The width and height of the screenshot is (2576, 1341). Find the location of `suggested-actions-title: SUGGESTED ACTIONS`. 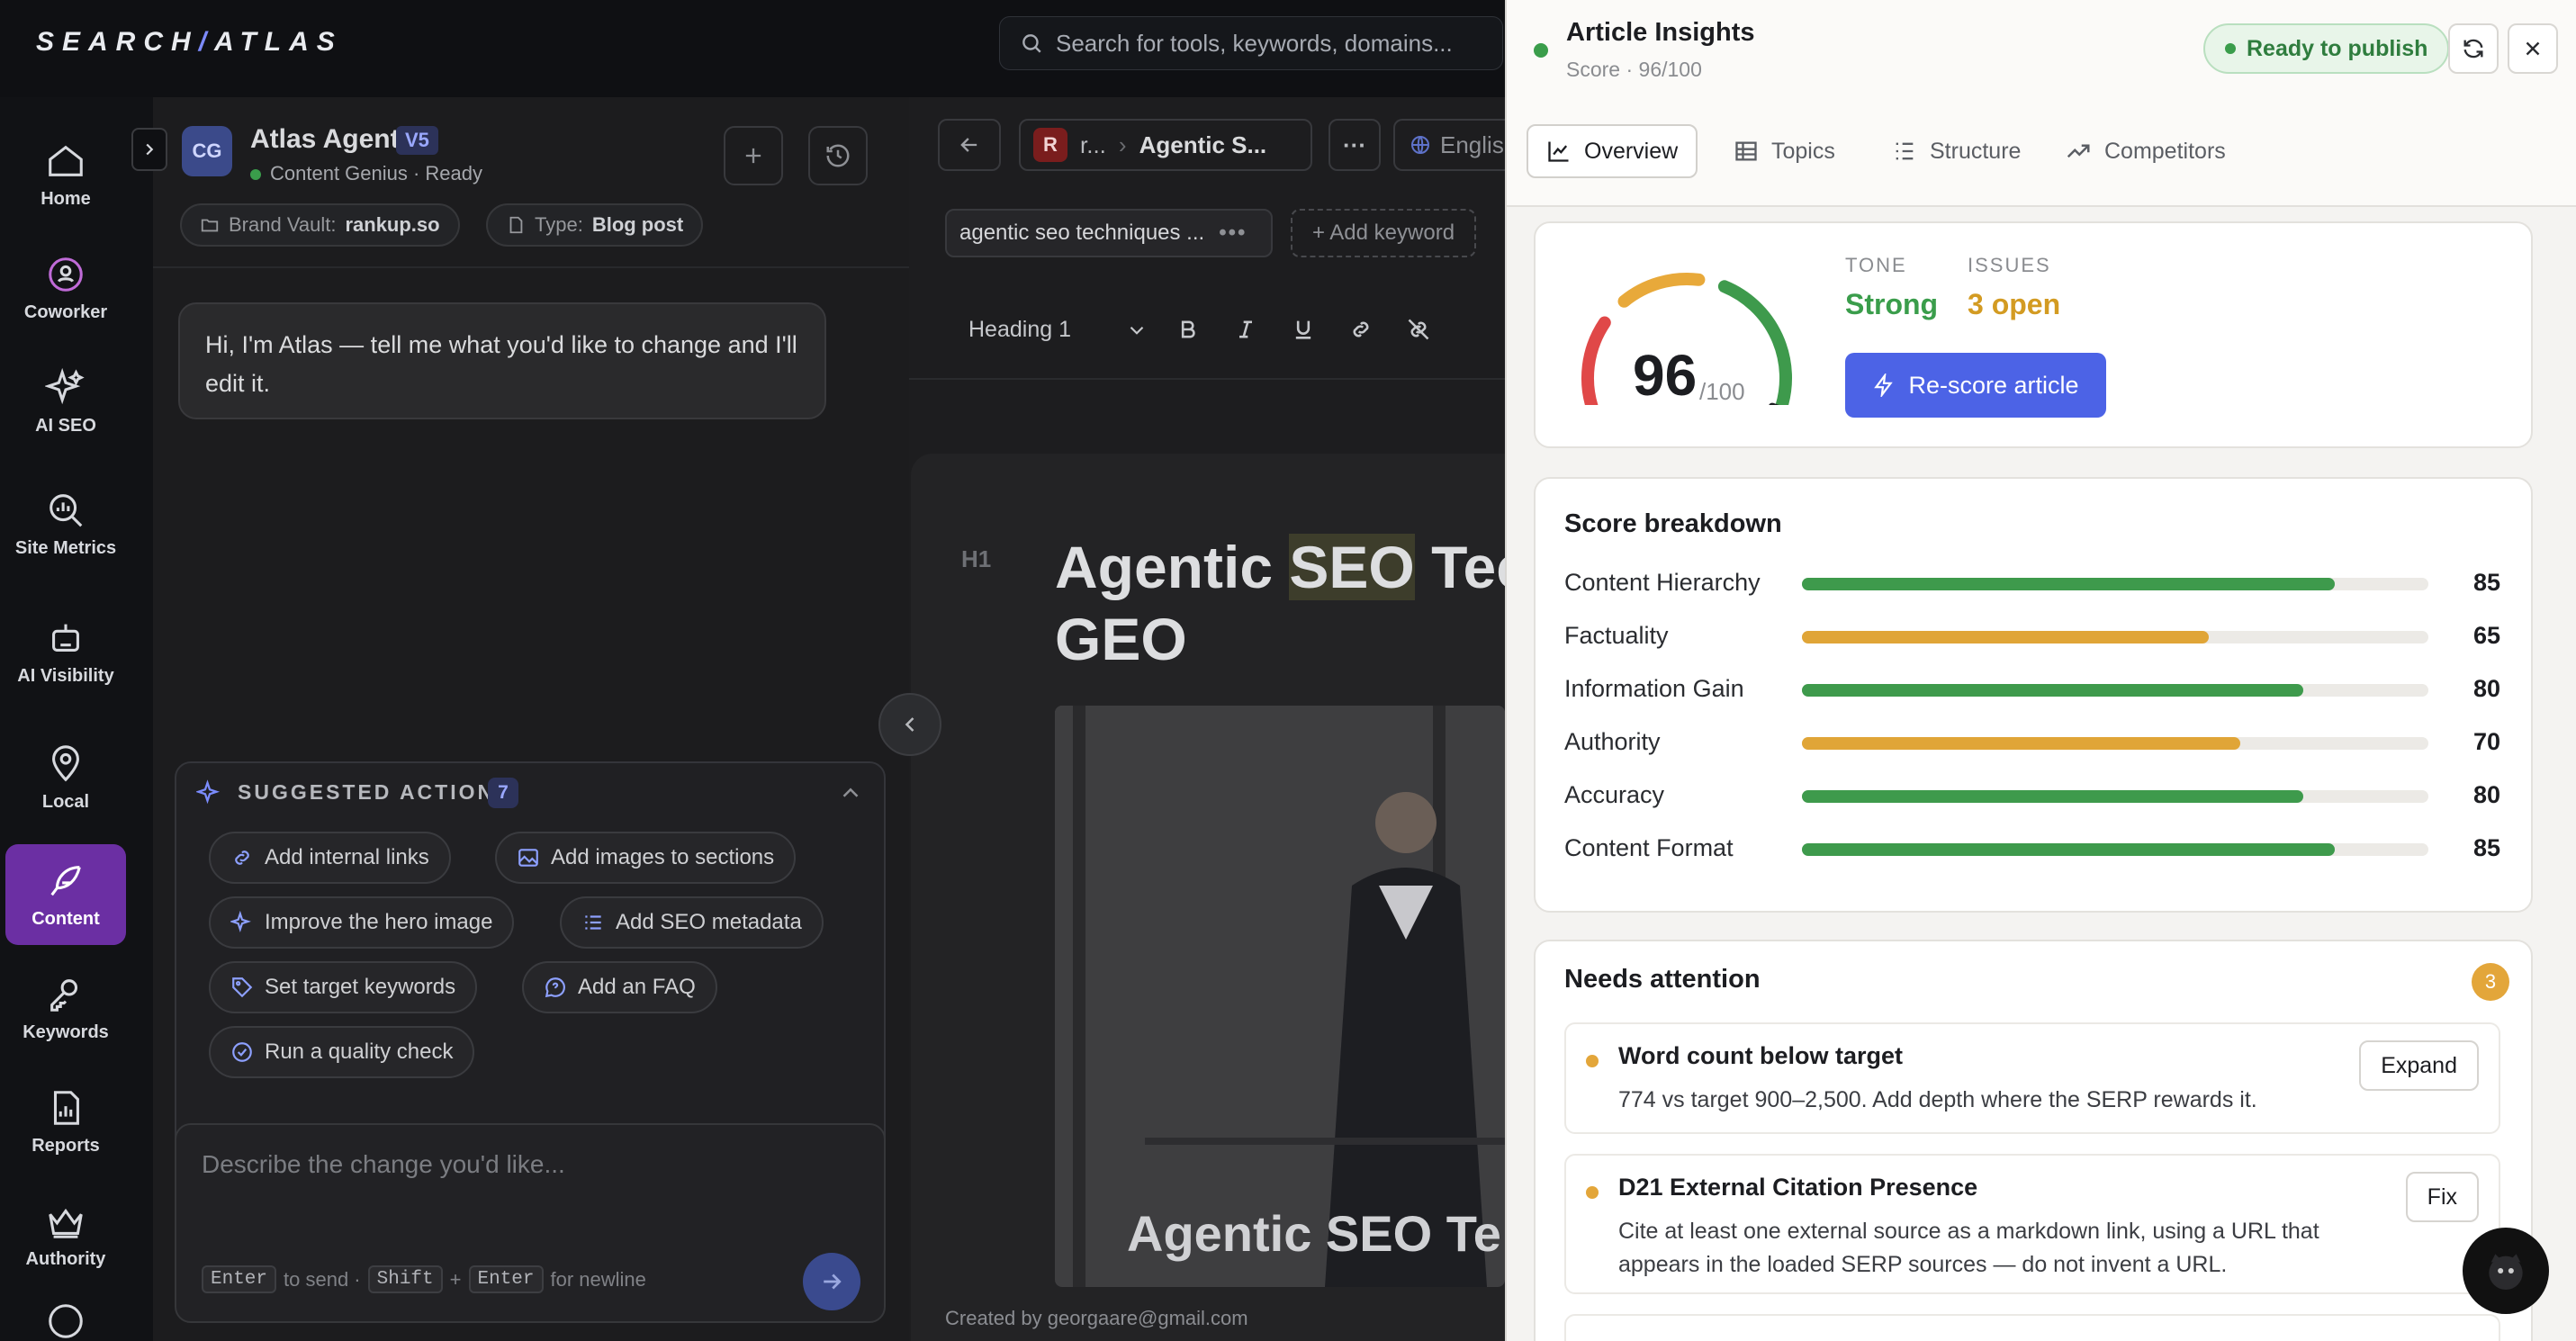

suggested-actions-title: SUGGESTED ACTIONS is located at coordinates (375, 792).